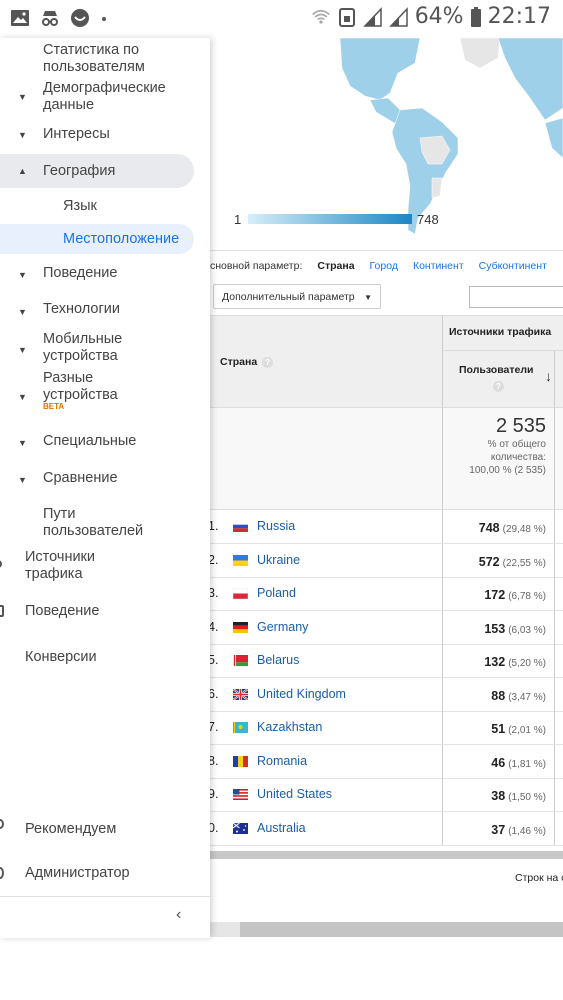 The width and height of the screenshot is (563, 1000). Describe the element at coordinates (77, 873) in the screenshot. I see `sidebar-item-label: Администратор` at that location.